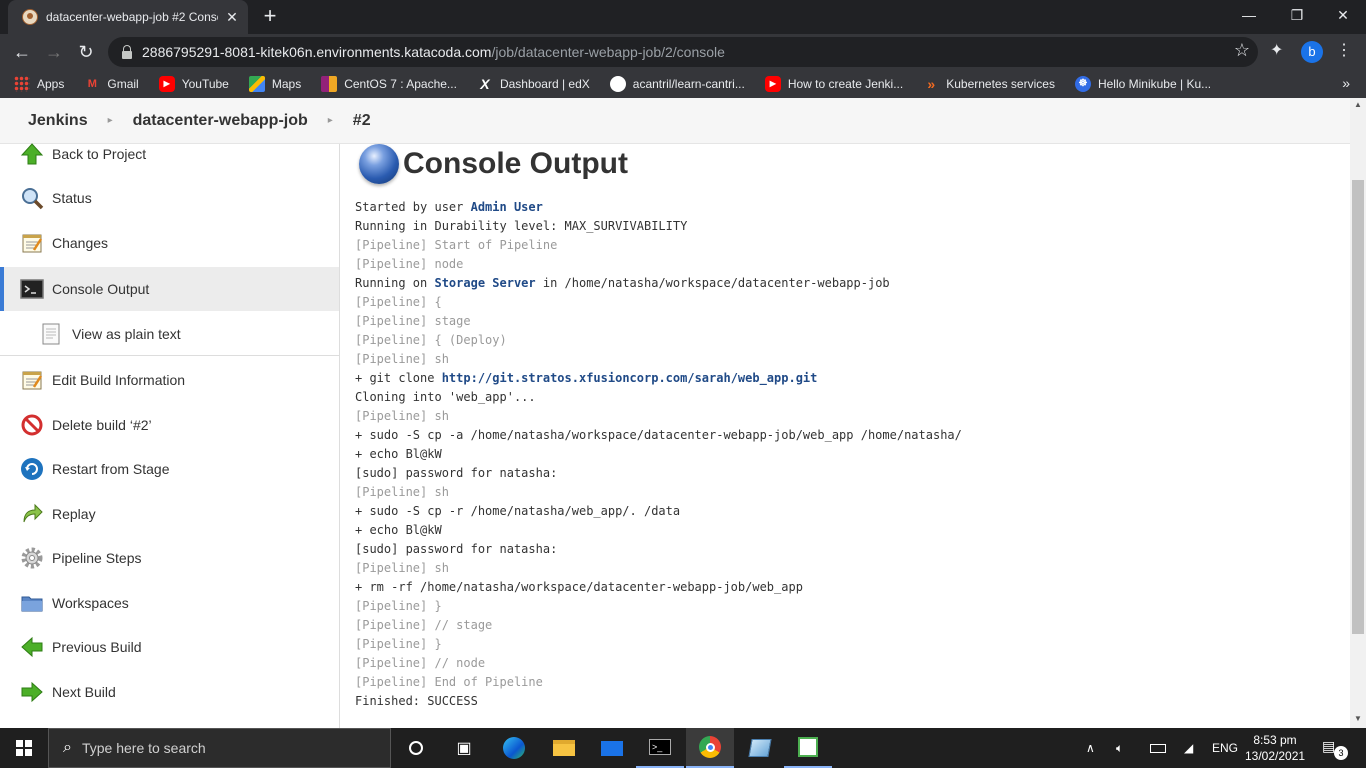 Image resolution: width=1366 pixels, height=768 pixels. I want to click on sidebar-item-delete-build: Delete build ‘#2’, so click(169, 425).